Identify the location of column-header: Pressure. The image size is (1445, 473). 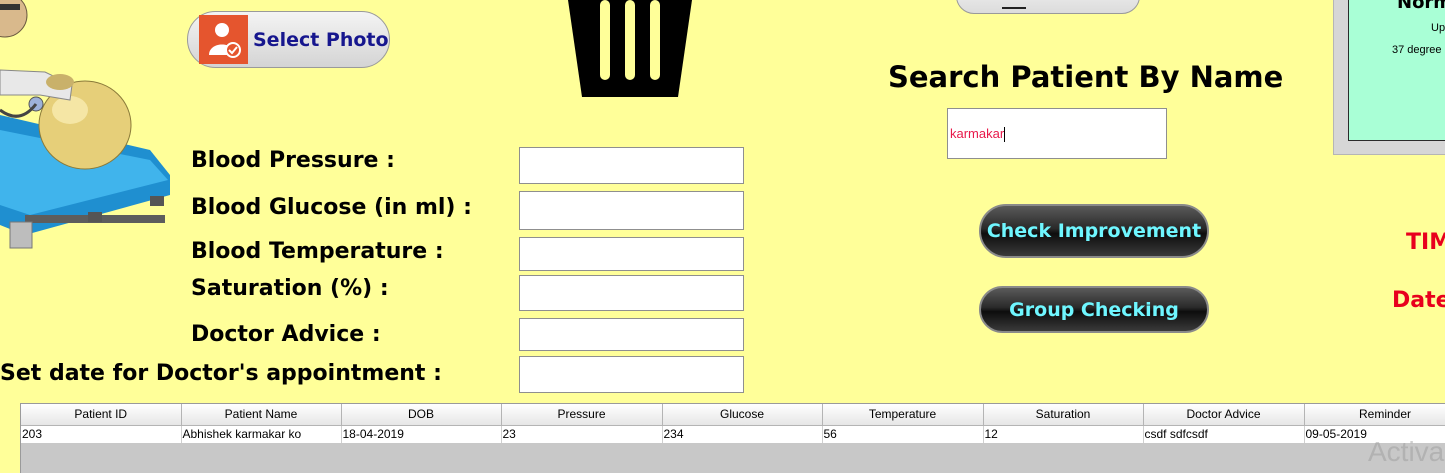
(582, 415).